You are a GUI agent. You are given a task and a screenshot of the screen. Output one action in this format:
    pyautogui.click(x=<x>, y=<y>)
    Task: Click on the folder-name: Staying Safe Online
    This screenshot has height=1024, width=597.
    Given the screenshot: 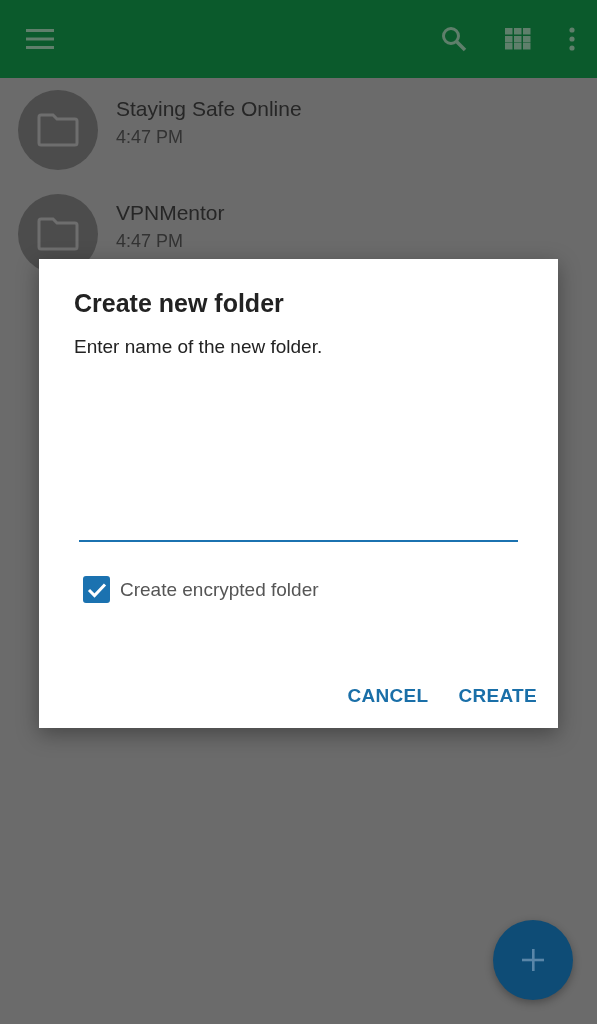 What is the action you would take?
    pyautogui.click(x=209, y=108)
    